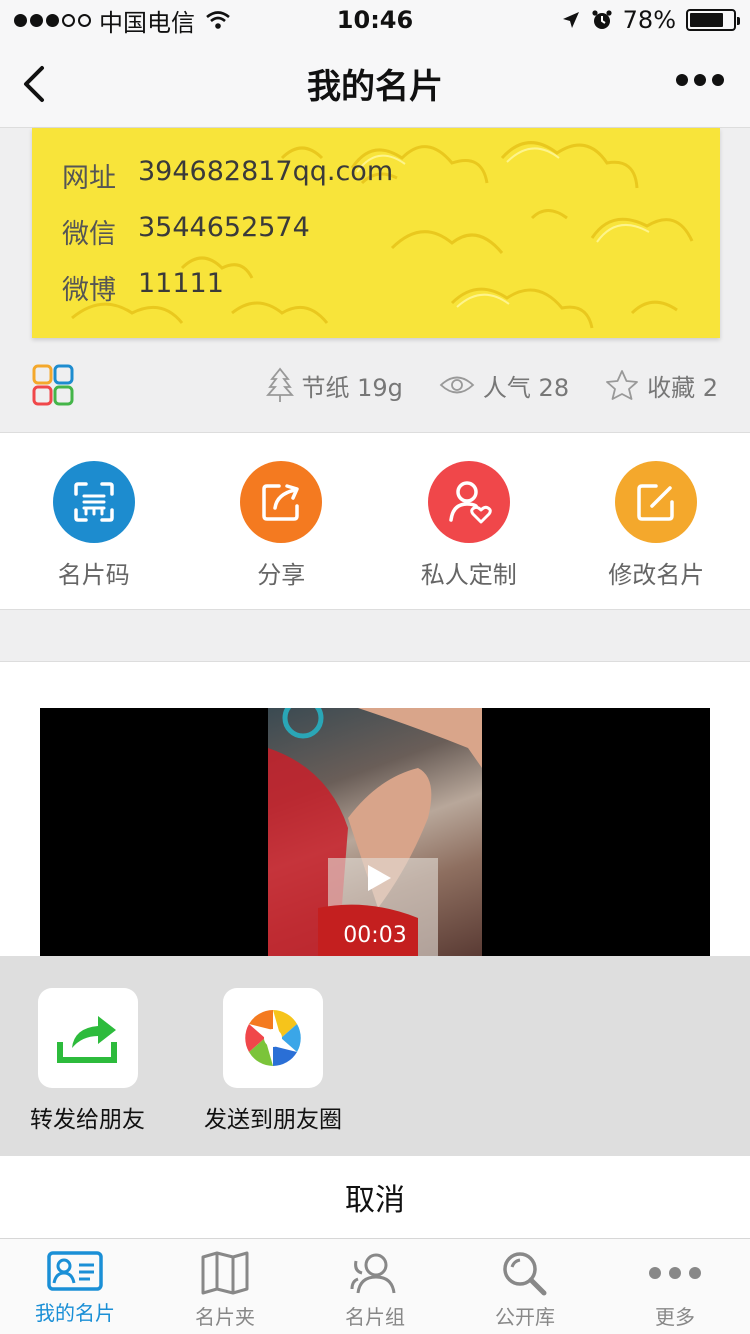 This screenshot has width=750, height=1334. Describe the element at coordinates (682, 387) in the screenshot. I see `favorites-text: 收藏 2` at that location.